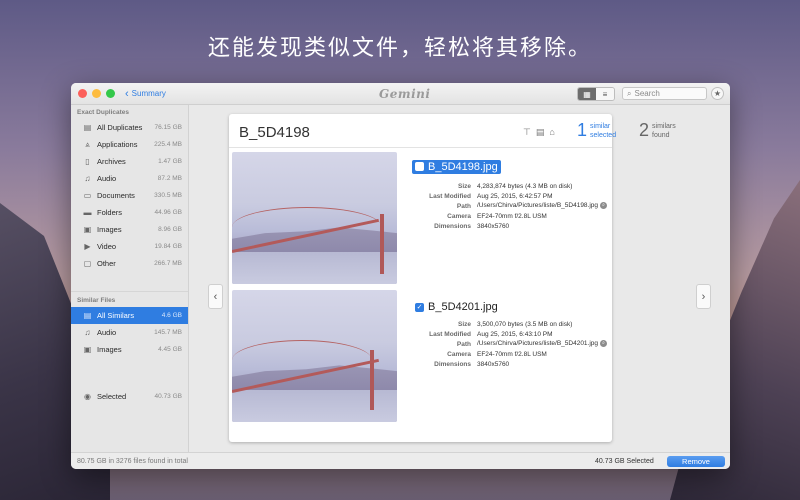 The image size is (800, 500). Describe the element at coordinates (644, 130) in the screenshot. I see `found-count: 2` at that location.